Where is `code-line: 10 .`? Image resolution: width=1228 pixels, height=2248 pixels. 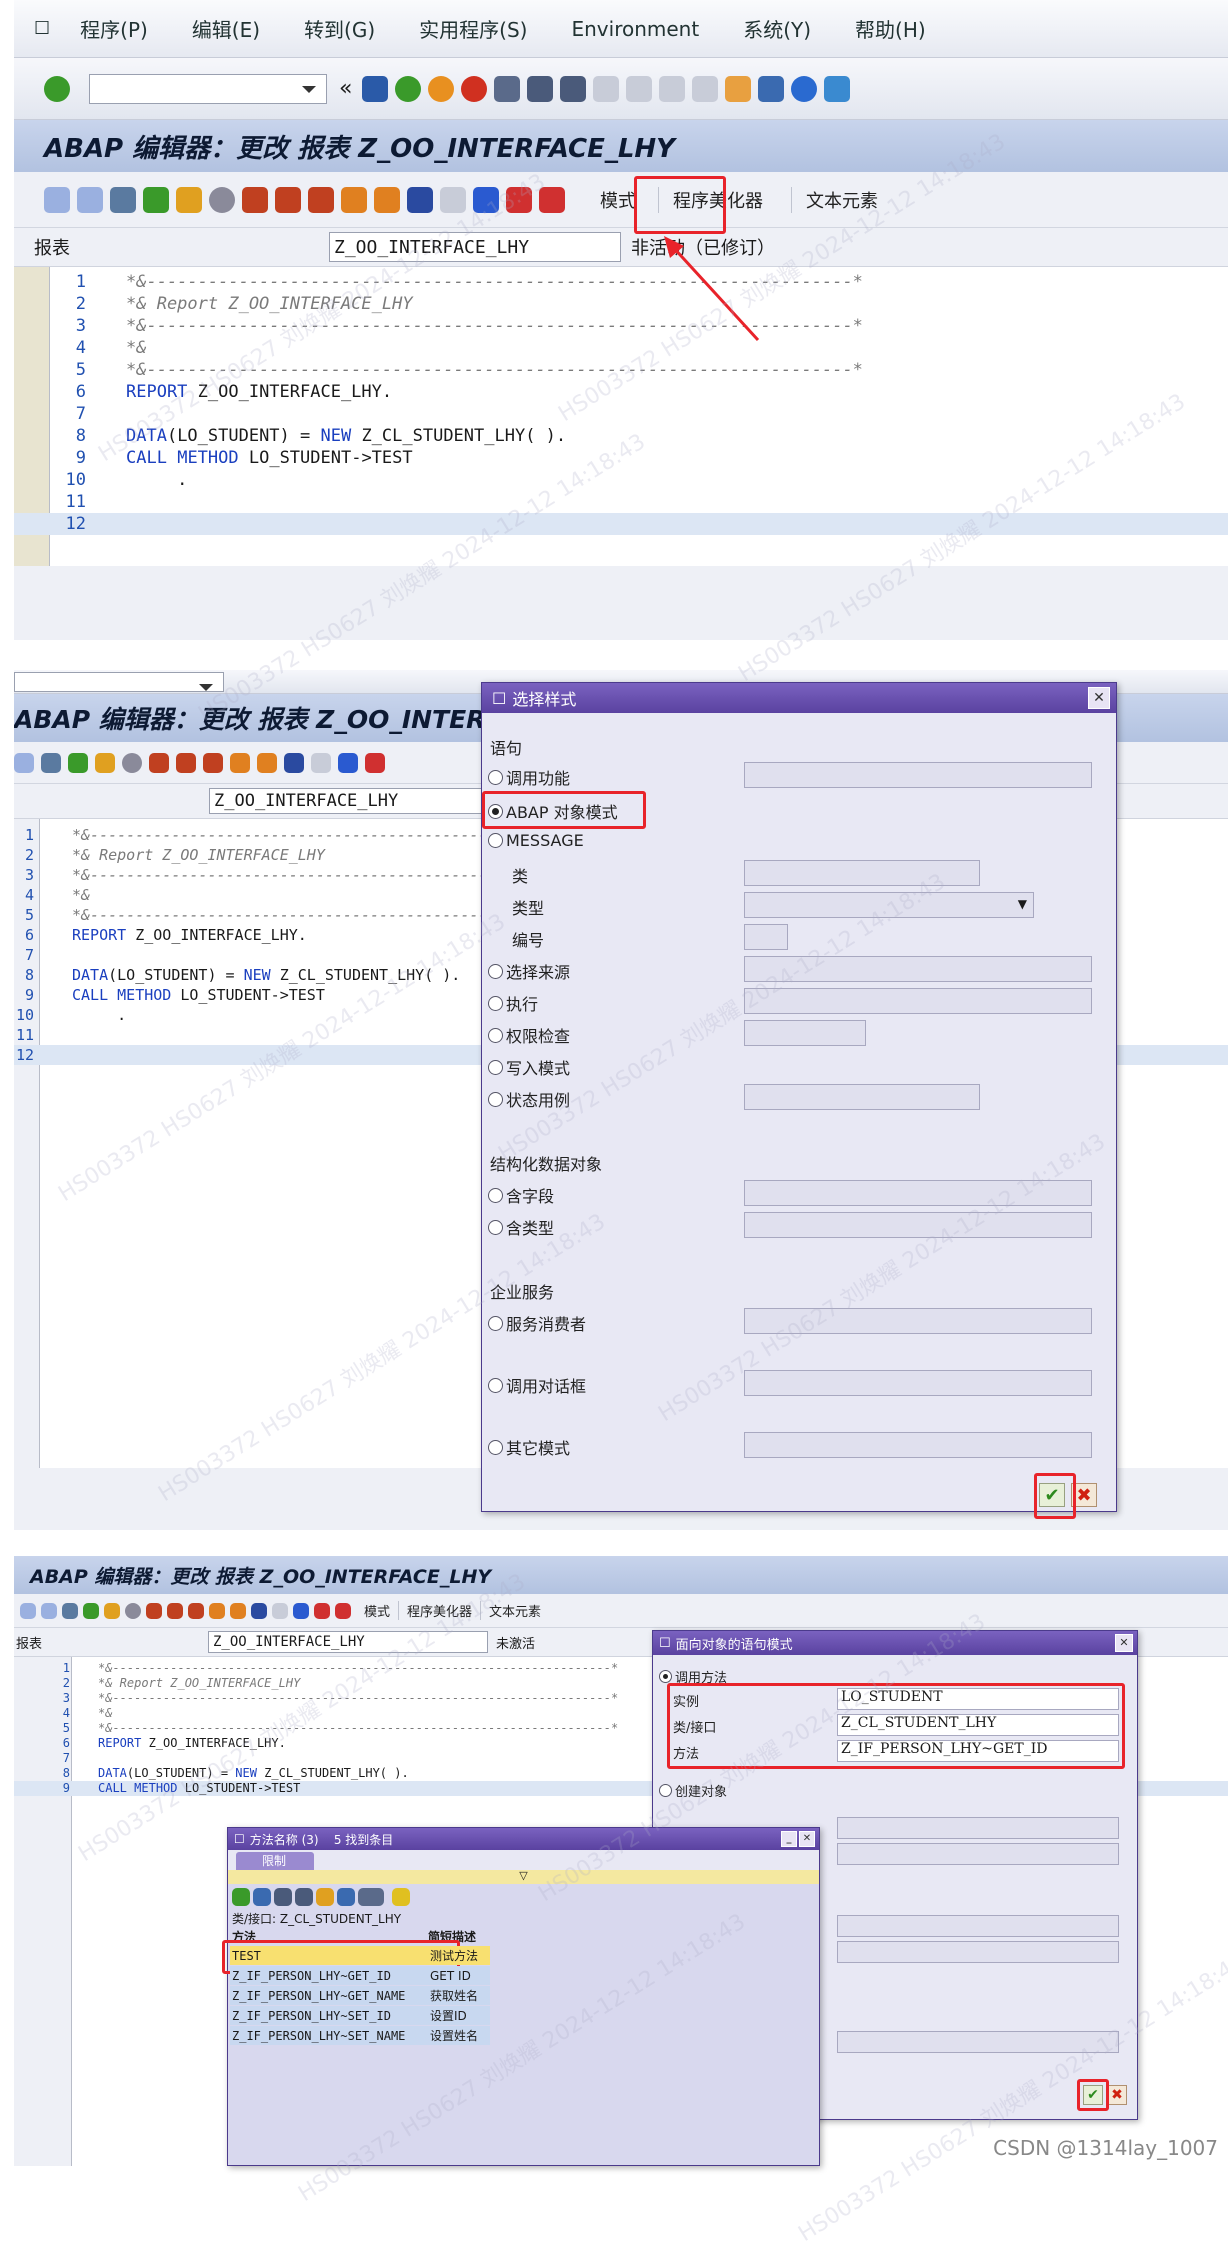
code-line: 10 . is located at coordinates (621, 480).